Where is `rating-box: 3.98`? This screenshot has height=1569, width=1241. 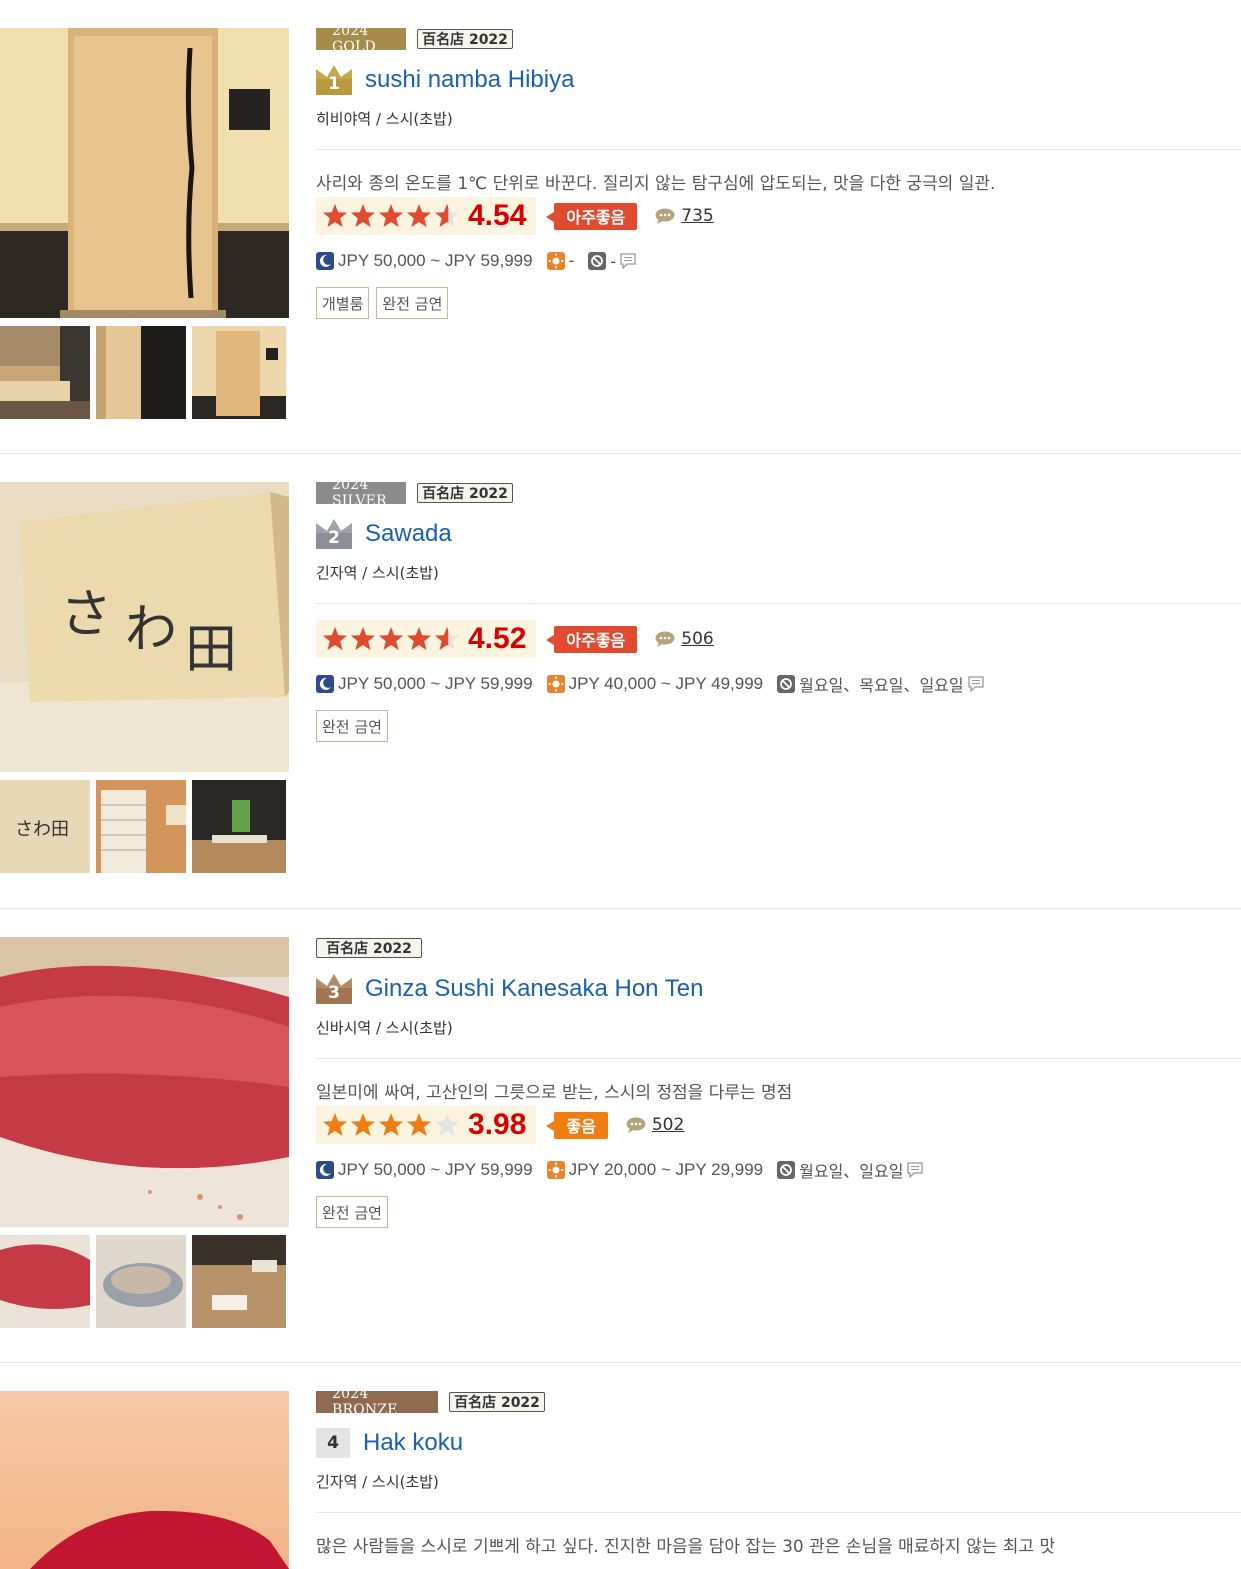 rating-box: 3.98 is located at coordinates (426, 1125).